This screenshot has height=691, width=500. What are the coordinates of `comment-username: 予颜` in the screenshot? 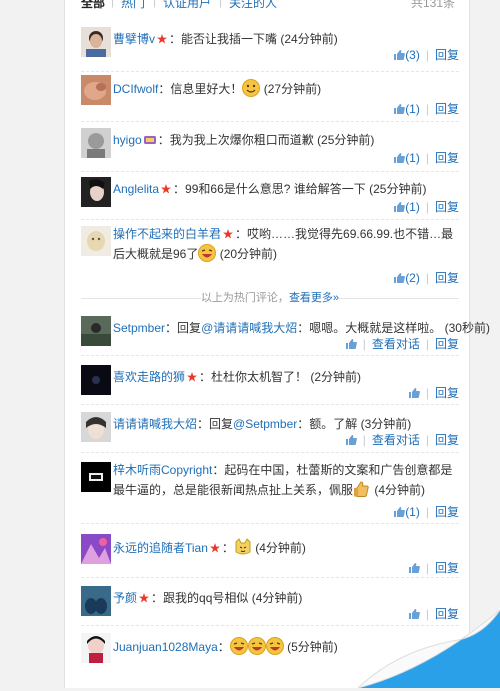 It's located at (125, 598).